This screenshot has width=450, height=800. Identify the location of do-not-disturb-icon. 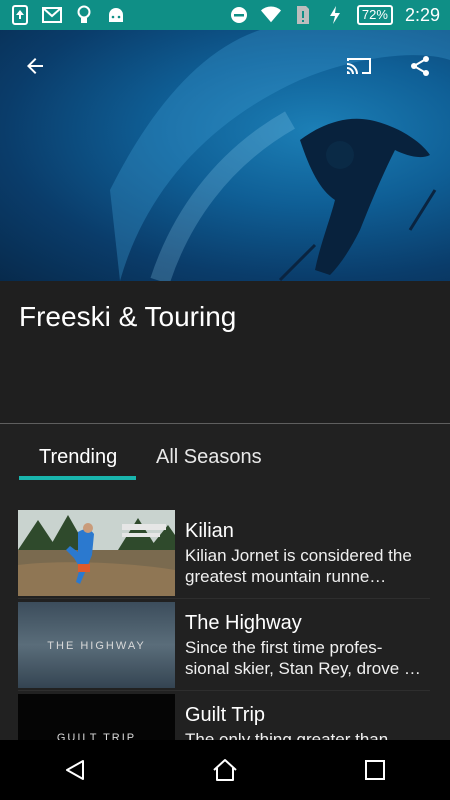
(239, 15).